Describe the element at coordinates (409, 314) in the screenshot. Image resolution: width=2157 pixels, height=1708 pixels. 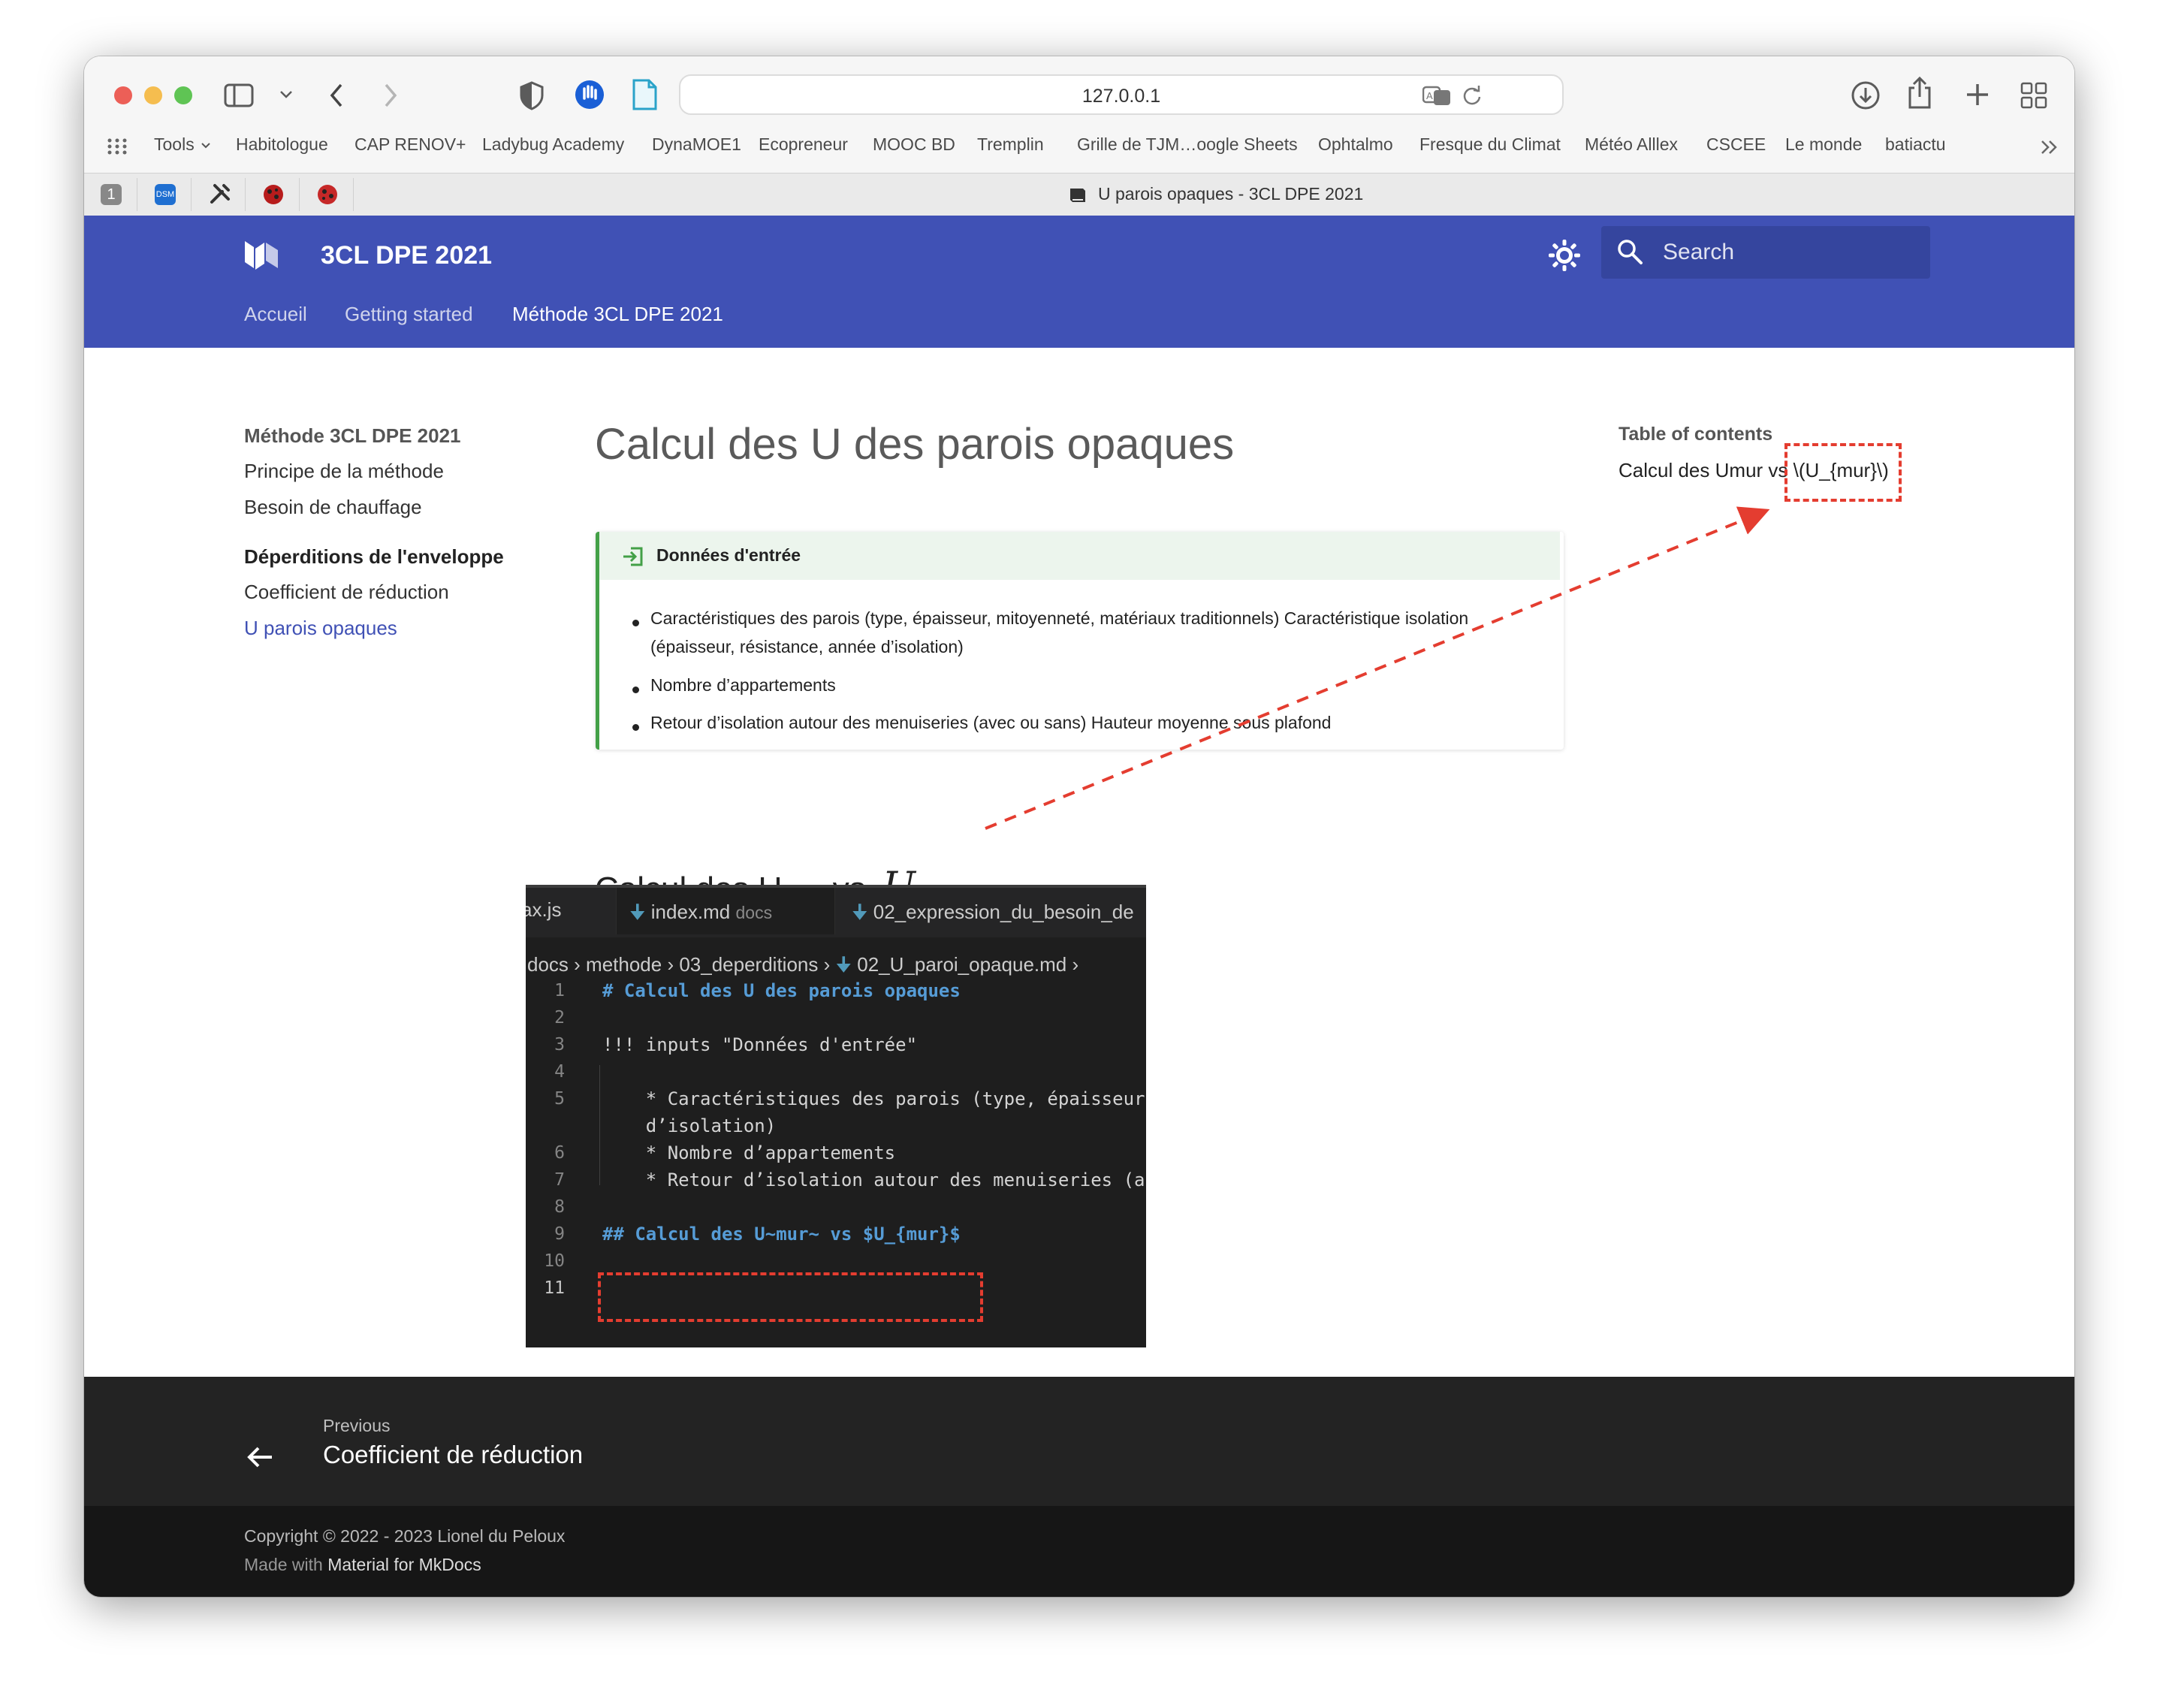
I see `tab-getting-started: Getting started` at that location.